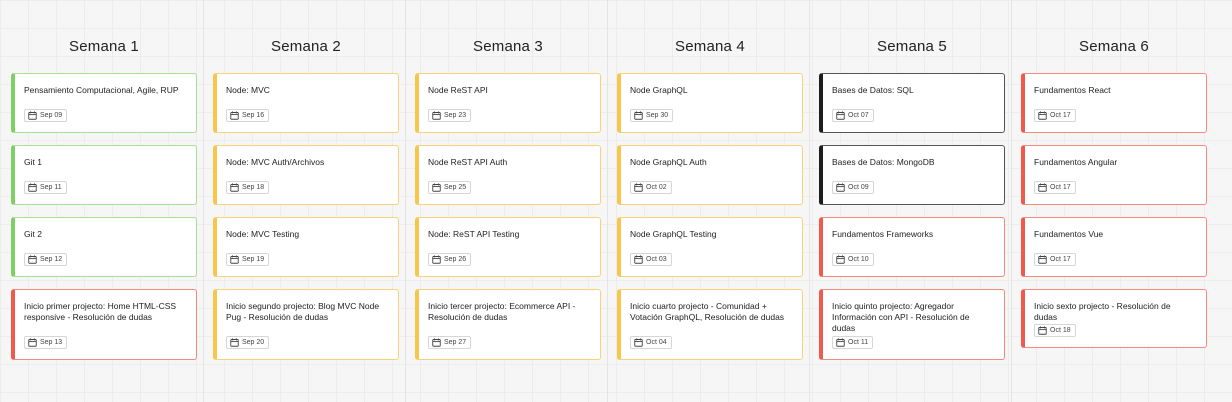 This screenshot has height=402, width=1232. What do you see at coordinates (710, 175) in the screenshot?
I see `task-card: Node GraphQL Auth Oct 02` at bounding box center [710, 175].